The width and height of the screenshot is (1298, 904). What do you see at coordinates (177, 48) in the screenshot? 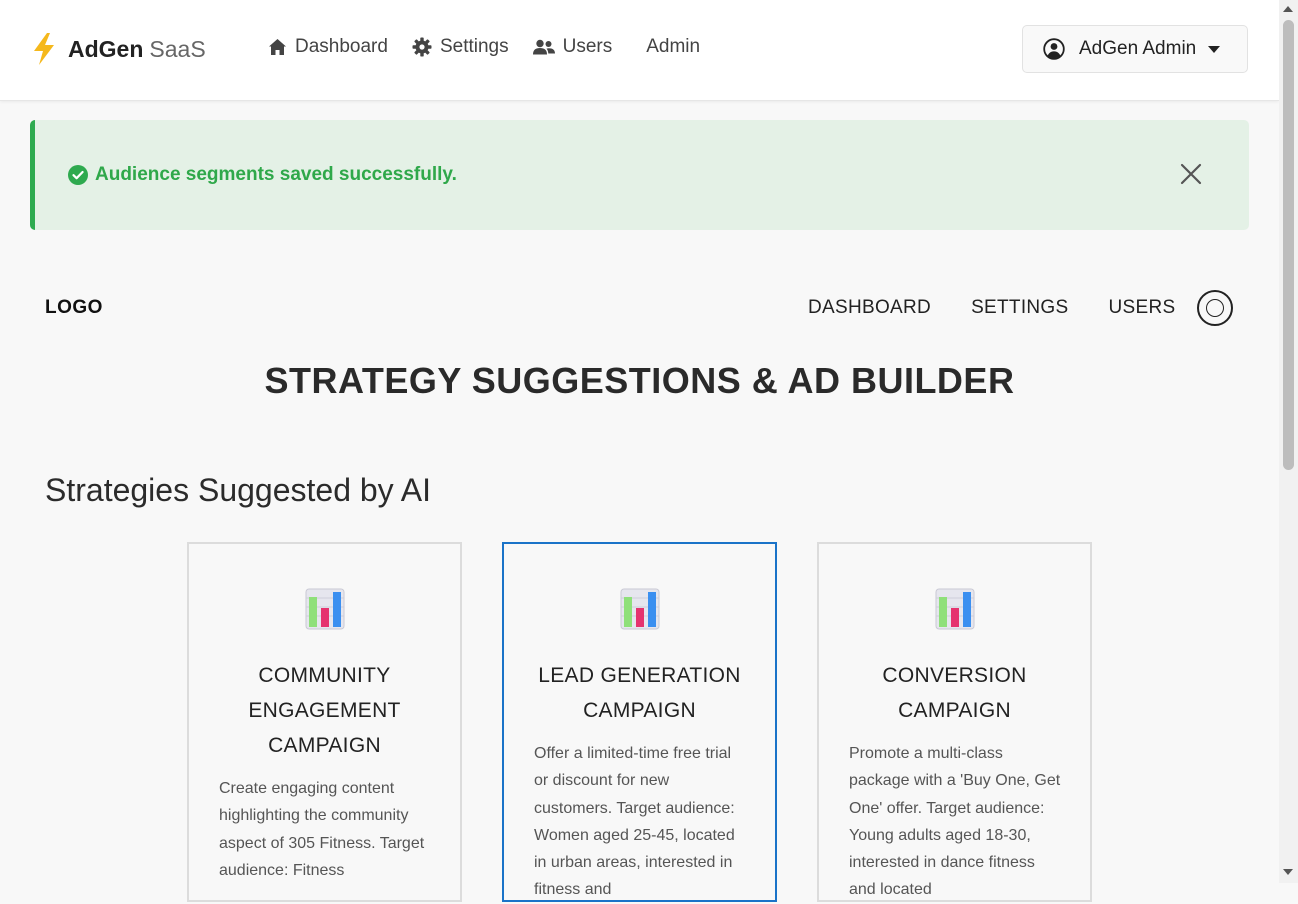
I see `brand-suffix: SaaS` at bounding box center [177, 48].